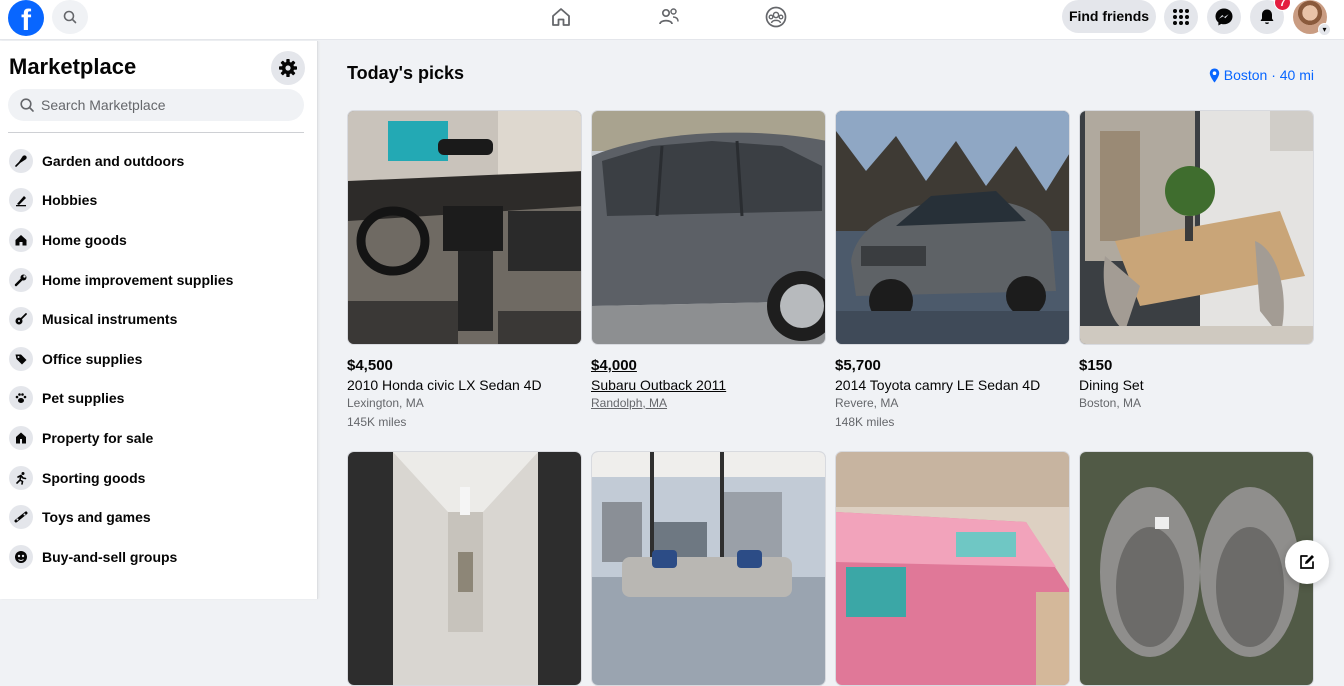 The image size is (1344, 686). Describe the element at coordinates (659, 385) in the screenshot. I see `listing-title: Subaru Outback 2011` at that location.